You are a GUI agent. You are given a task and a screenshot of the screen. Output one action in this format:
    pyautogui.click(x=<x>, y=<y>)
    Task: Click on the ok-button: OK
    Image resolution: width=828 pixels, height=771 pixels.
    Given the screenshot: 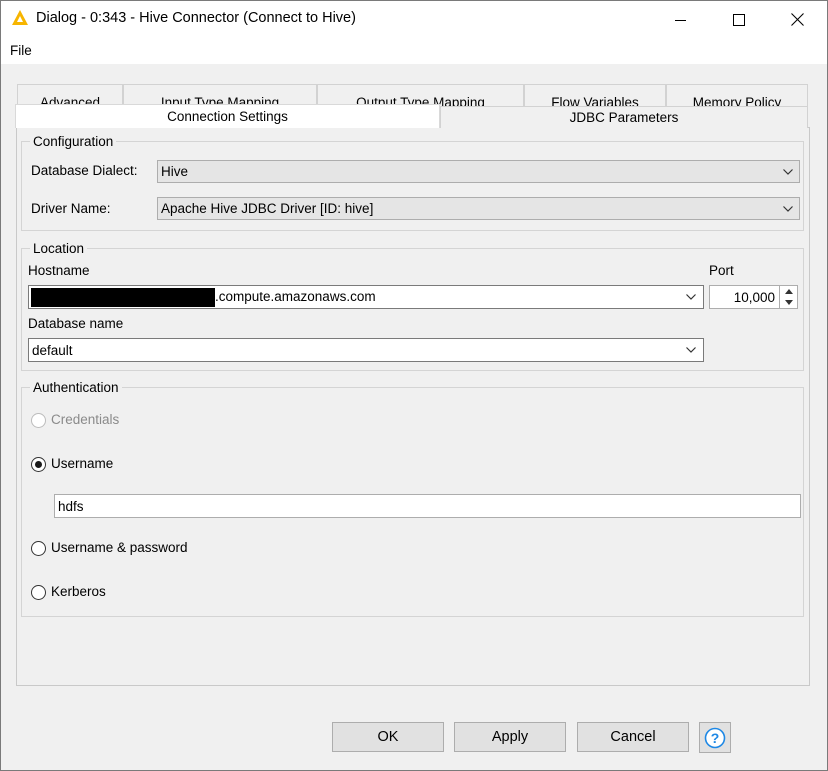 What is the action you would take?
    pyautogui.click(x=388, y=737)
    